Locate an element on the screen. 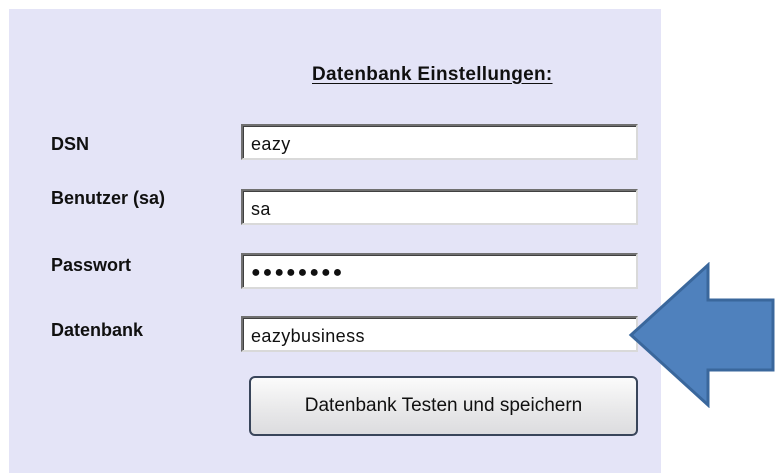 This screenshot has width=778, height=473. database-field: eazybusiness is located at coordinates (439, 334).